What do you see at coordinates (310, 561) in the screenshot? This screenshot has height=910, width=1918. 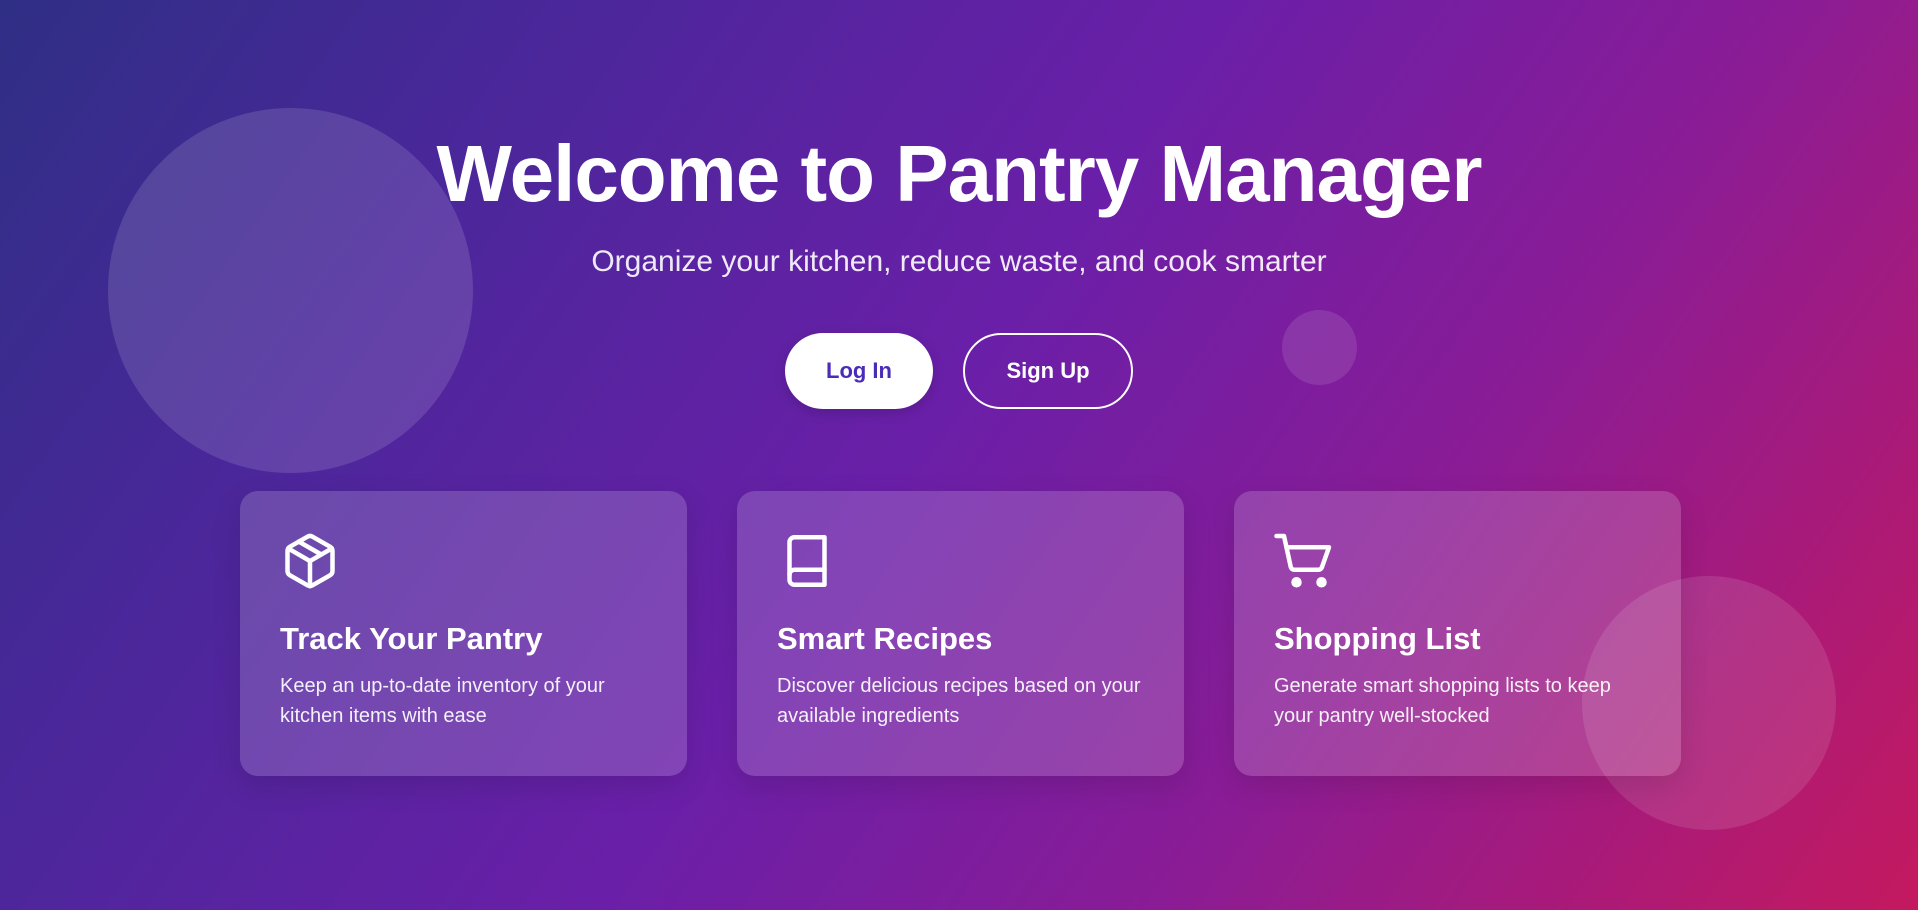 I see `box-icon` at bounding box center [310, 561].